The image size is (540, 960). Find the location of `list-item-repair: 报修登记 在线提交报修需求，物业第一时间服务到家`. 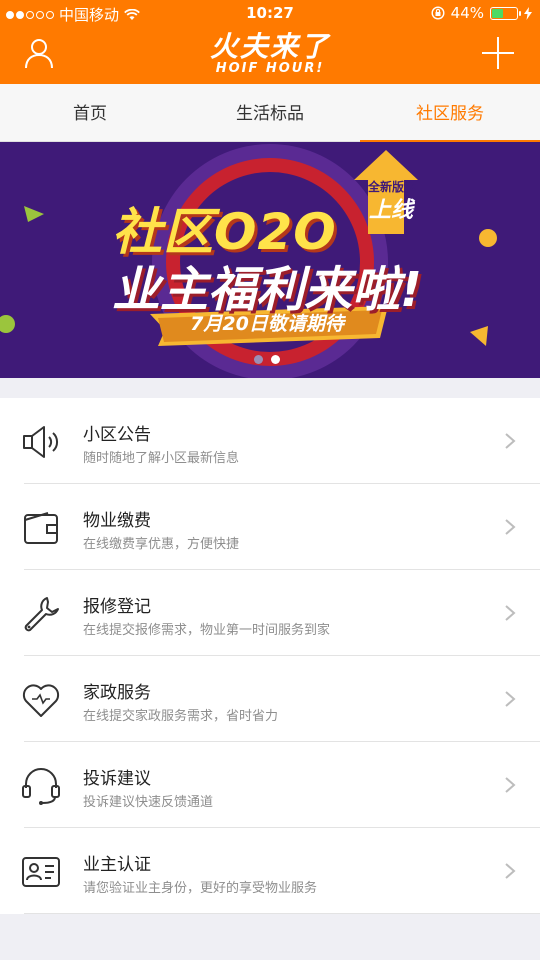

list-item-repair: 报修登记 在线提交报修需求，物业第一时间服务到家 is located at coordinates (270, 613).